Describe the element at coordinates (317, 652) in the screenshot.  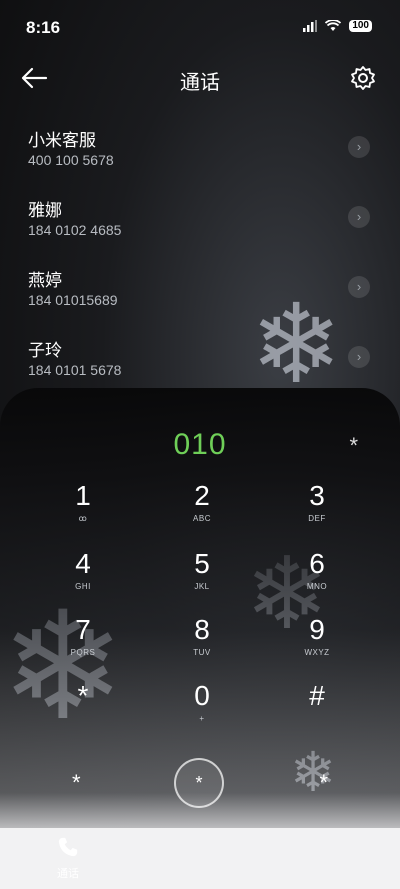
I see `key-letters: WXYZ` at that location.